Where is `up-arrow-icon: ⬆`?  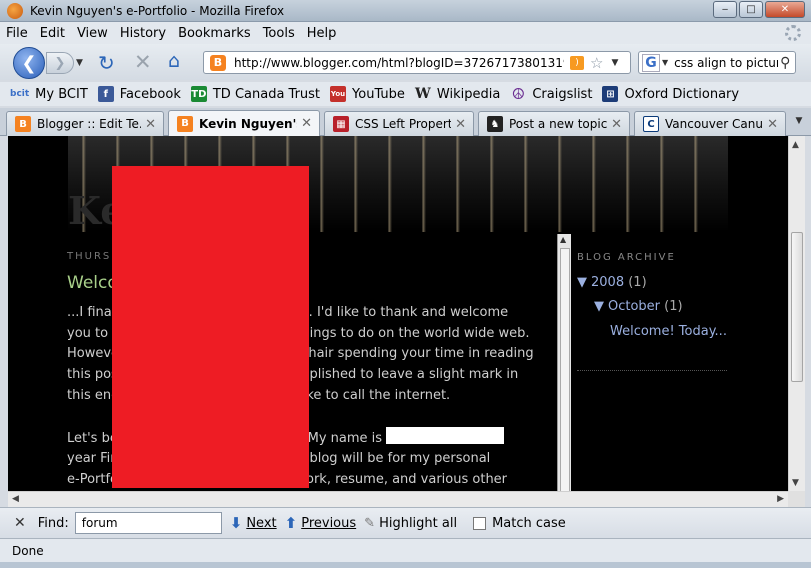
up-arrow-icon: ⬆ is located at coordinates (291, 523).